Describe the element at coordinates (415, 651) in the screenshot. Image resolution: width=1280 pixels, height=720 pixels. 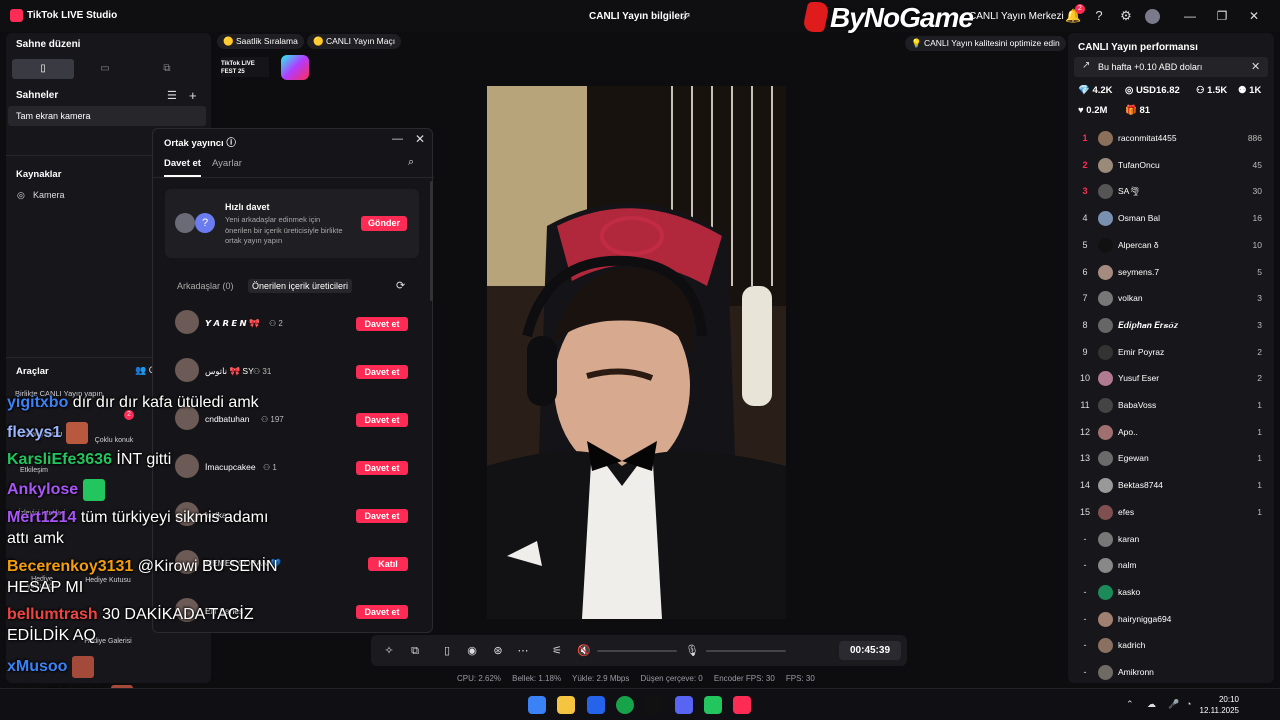
I see `layout-edit-icon: ⧉` at that location.